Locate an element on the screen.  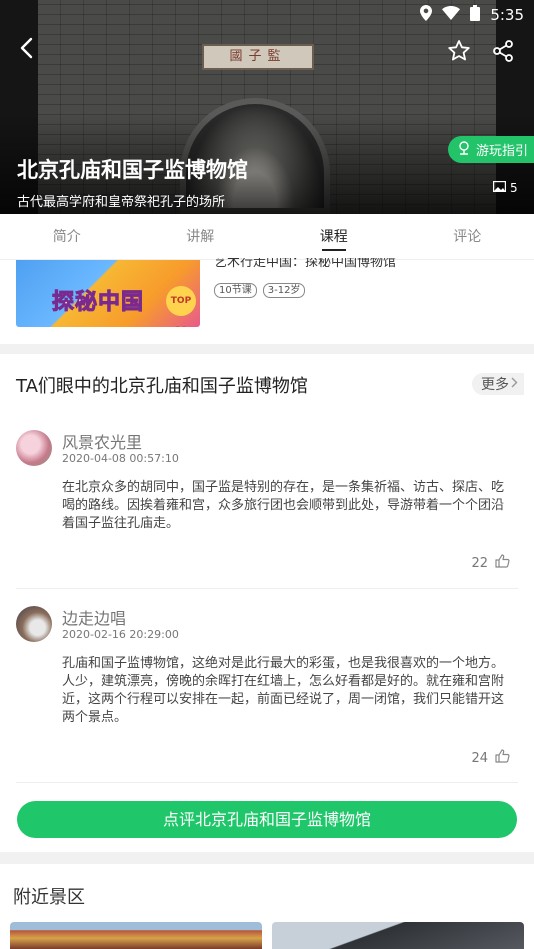
photo-count: 5 is located at coordinates (505, 188).